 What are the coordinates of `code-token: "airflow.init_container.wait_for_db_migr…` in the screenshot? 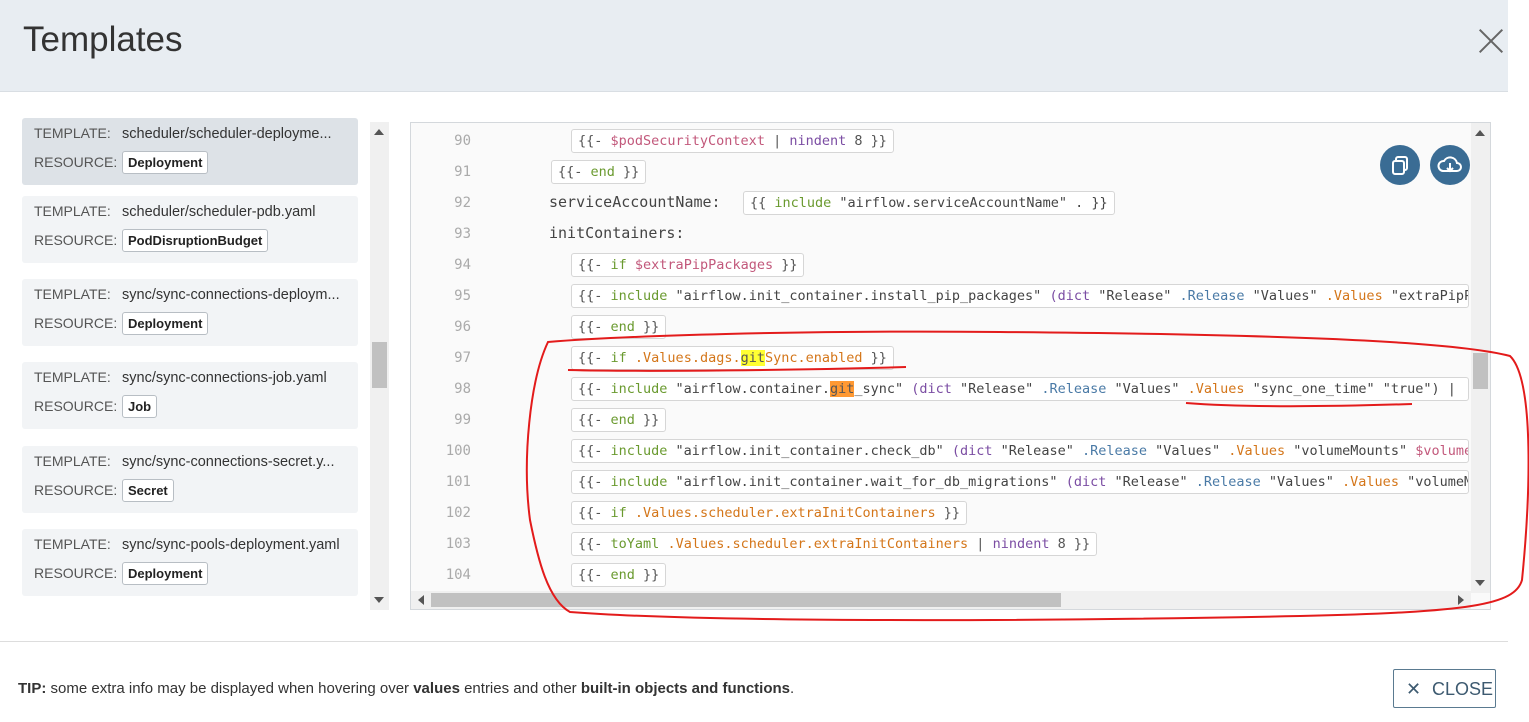 It's located at (866, 482).